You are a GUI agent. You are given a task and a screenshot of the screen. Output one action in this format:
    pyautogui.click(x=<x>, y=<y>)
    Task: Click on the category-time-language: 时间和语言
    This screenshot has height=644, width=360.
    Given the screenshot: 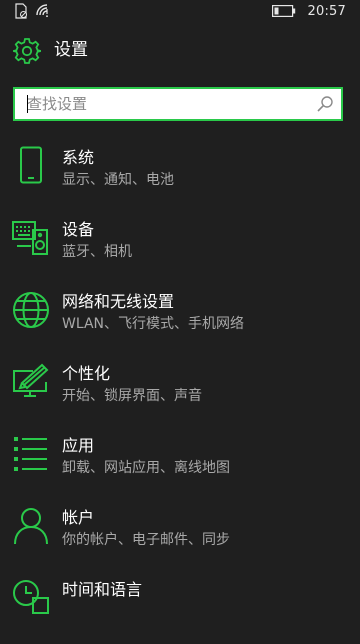 What is the action you would take?
    pyautogui.click(x=180, y=608)
    